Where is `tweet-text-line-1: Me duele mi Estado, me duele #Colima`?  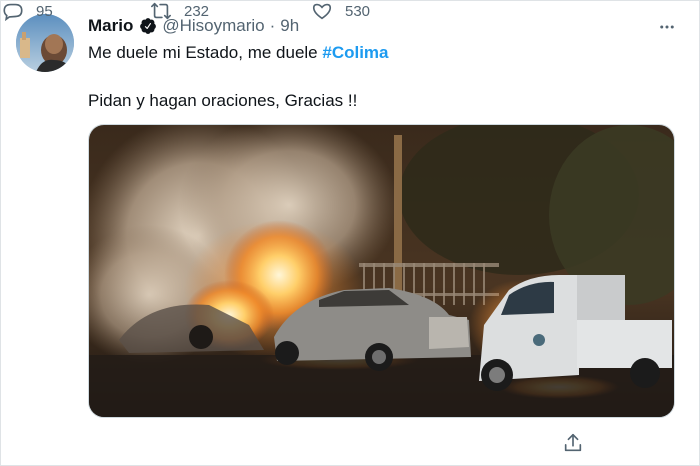
tweet-text-line-1: Me duele mi Estado, me duele #Colima is located at coordinates (238, 53).